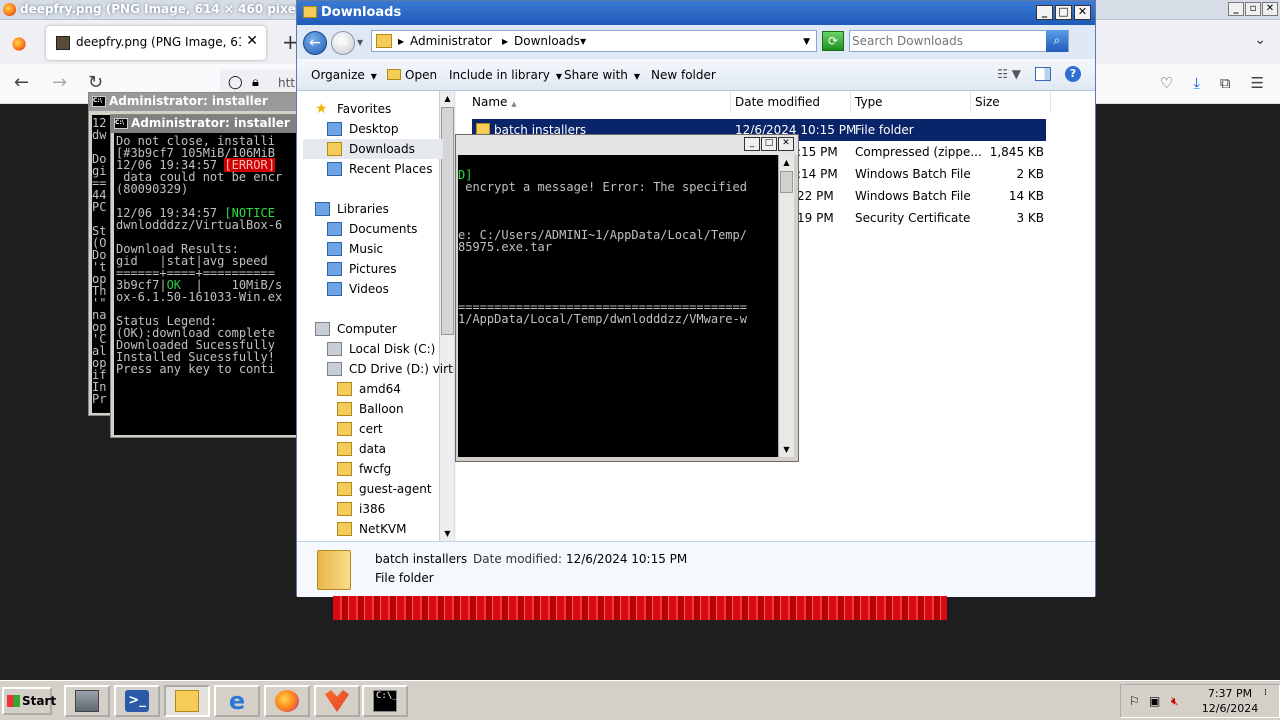 The width and height of the screenshot is (1280, 720). I want to click on ie-taskbar-button: e, so click(237, 701).